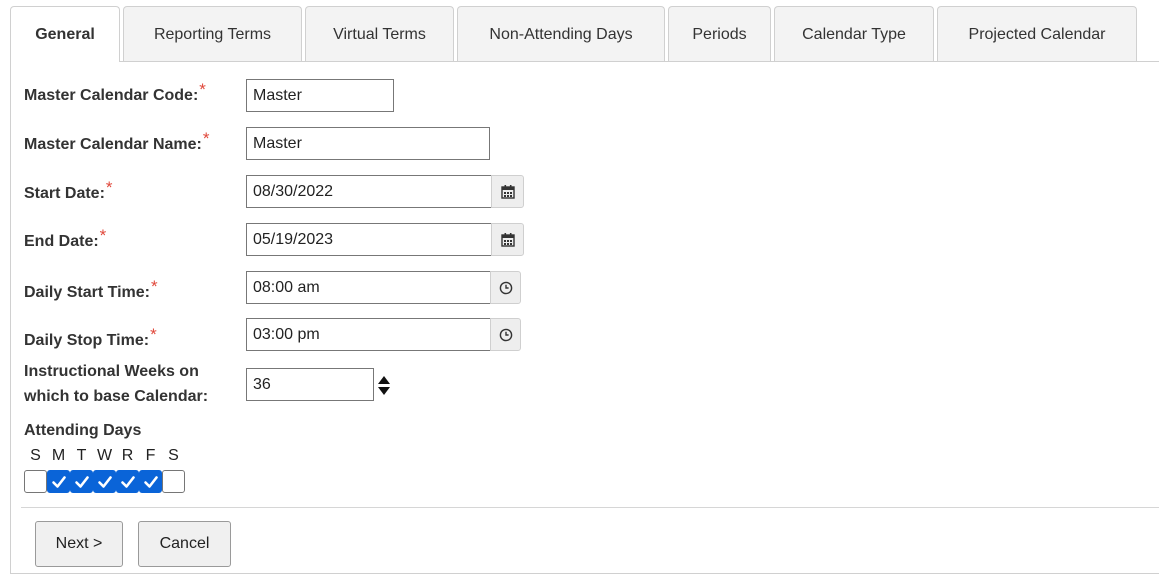 The width and height of the screenshot is (1159, 575). What do you see at coordinates (184, 544) in the screenshot?
I see `cancel-button: Cancel` at bounding box center [184, 544].